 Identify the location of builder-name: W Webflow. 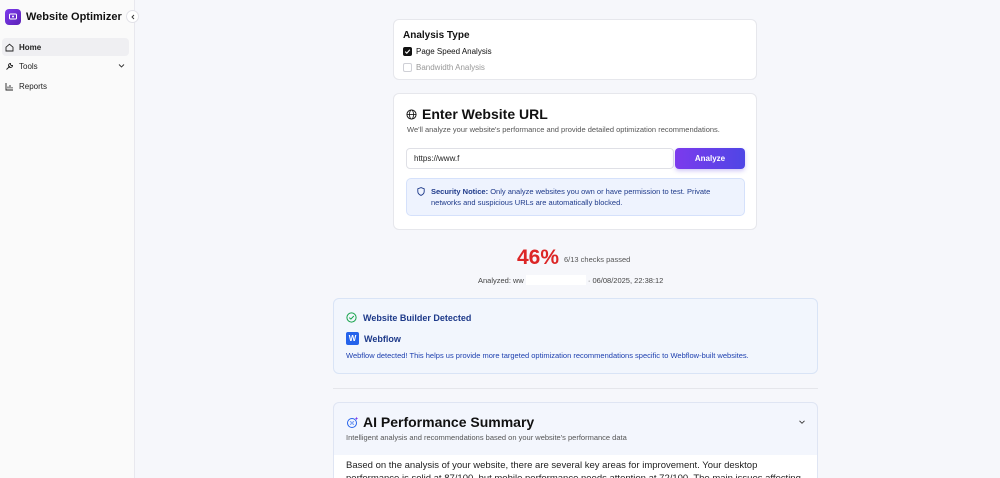
(373, 338).